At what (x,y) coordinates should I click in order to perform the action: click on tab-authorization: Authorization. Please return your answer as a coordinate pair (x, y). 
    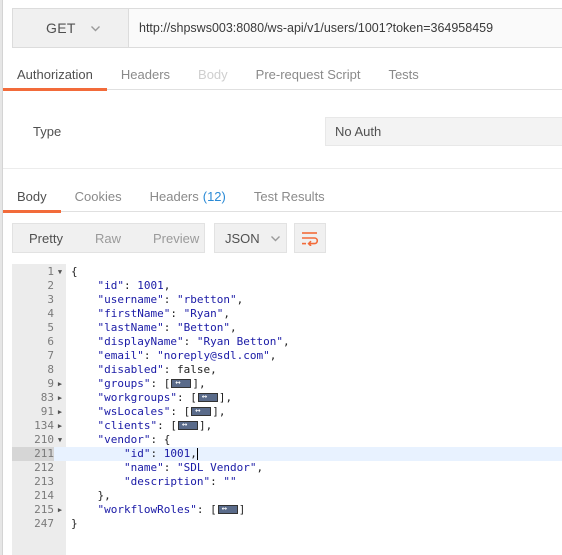
    Looking at the image, I should click on (55, 74).